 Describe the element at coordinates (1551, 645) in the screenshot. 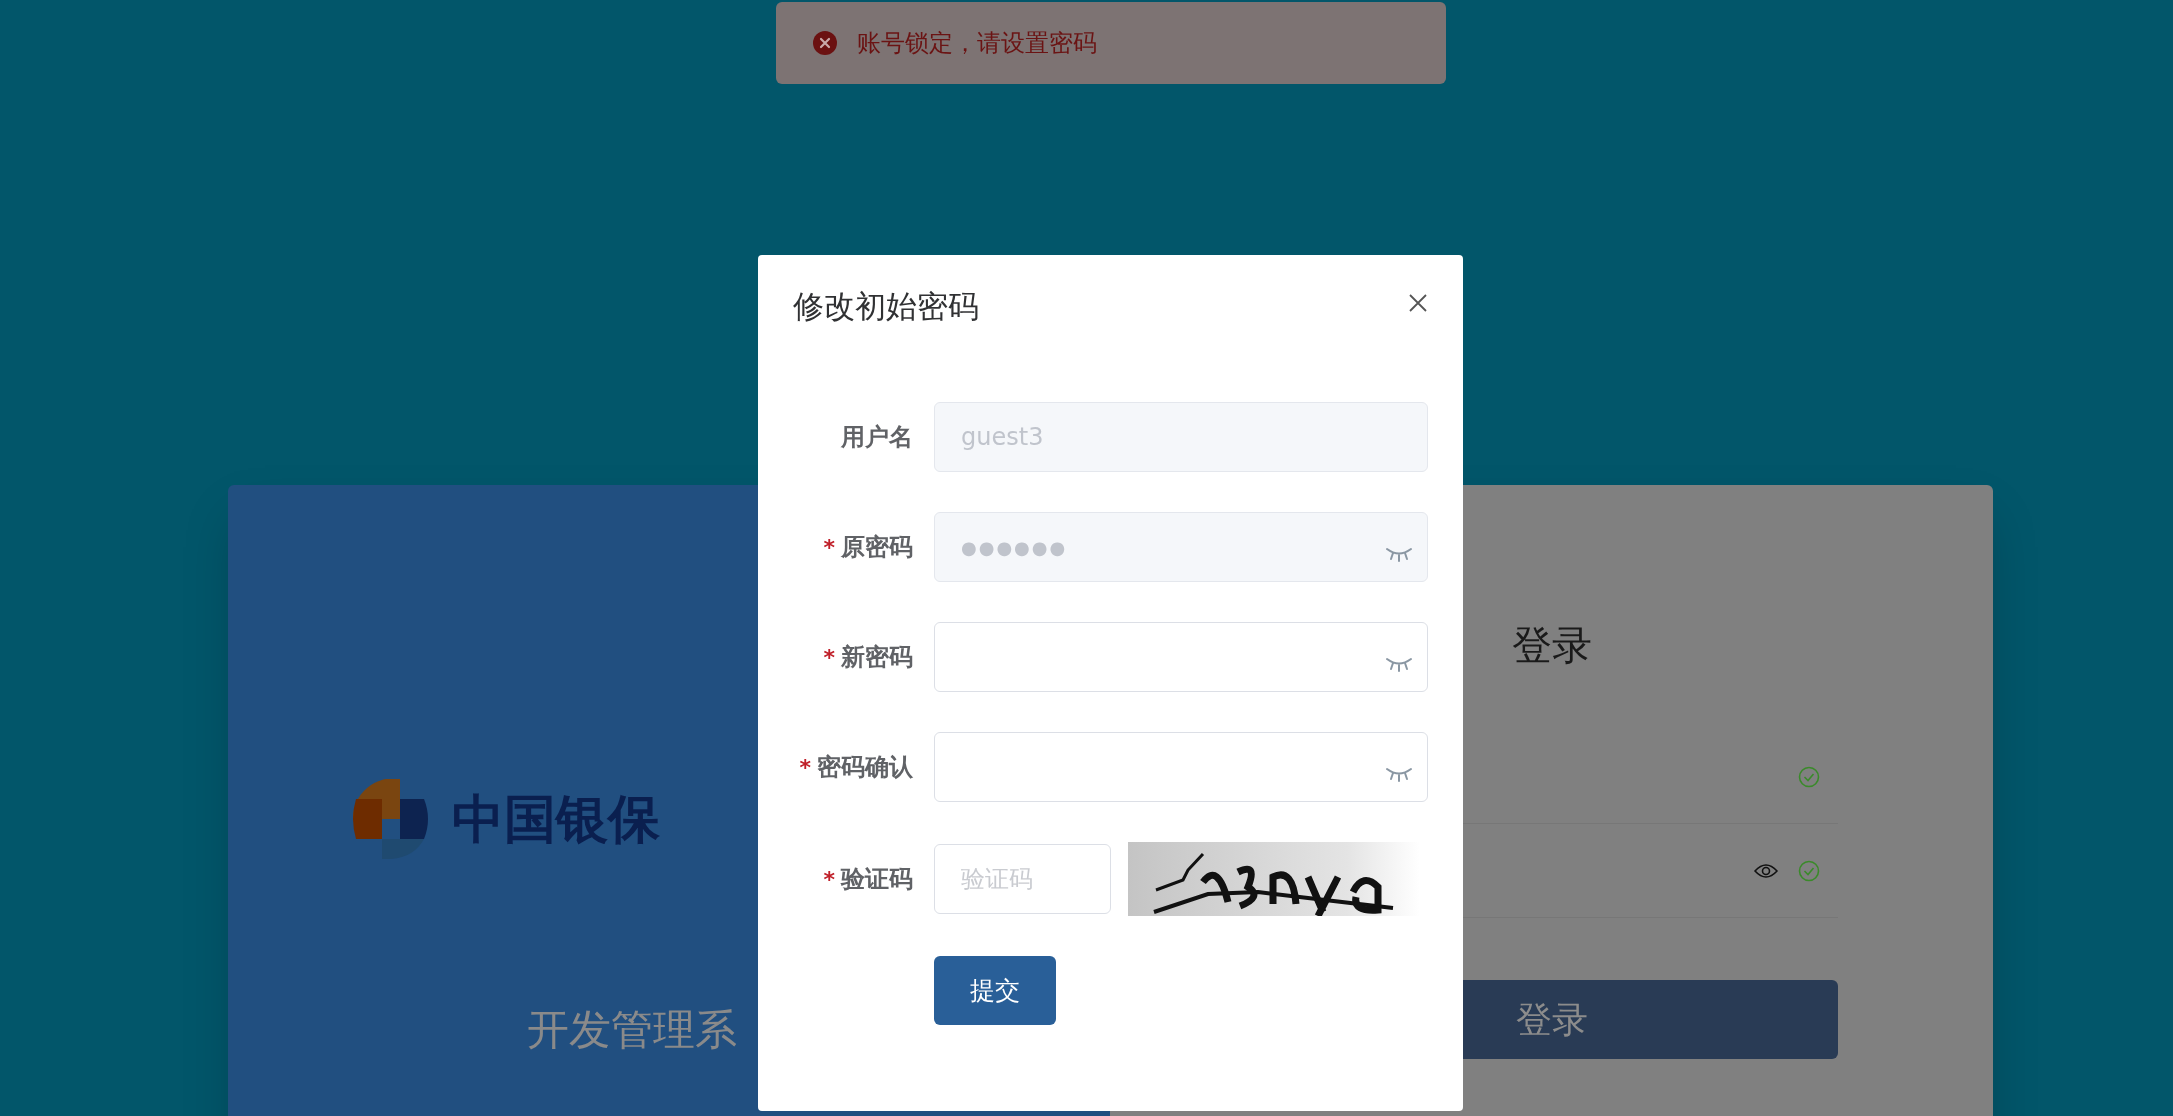

I see `login-title: 登录` at that location.